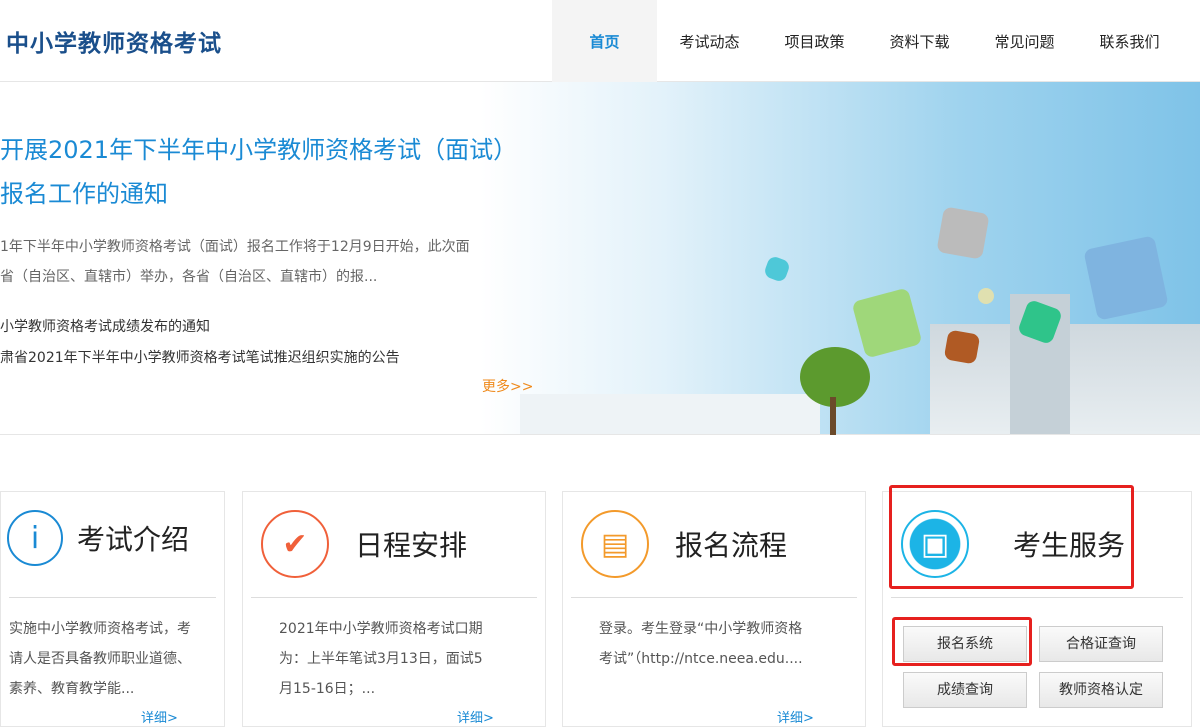 This screenshot has width=1200, height=727. I want to click on news-item: 肃省2021年下半年中小学教师资格考试笔试推迟组织实施的公告, so click(200, 358).